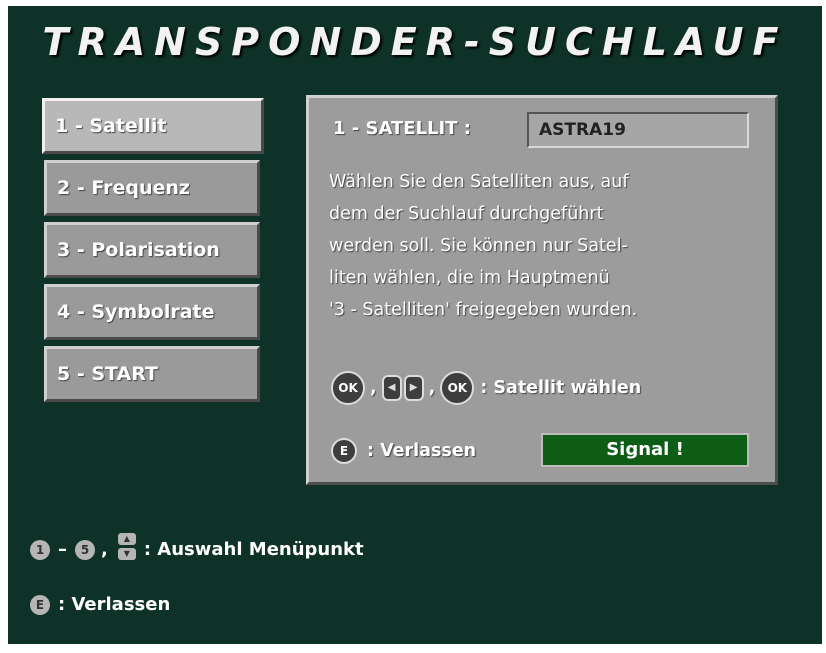 The image size is (826, 653). Describe the element at coordinates (253, 549) in the screenshot. I see `footer-select-text: : Auswahl Menüpunkt` at that location.